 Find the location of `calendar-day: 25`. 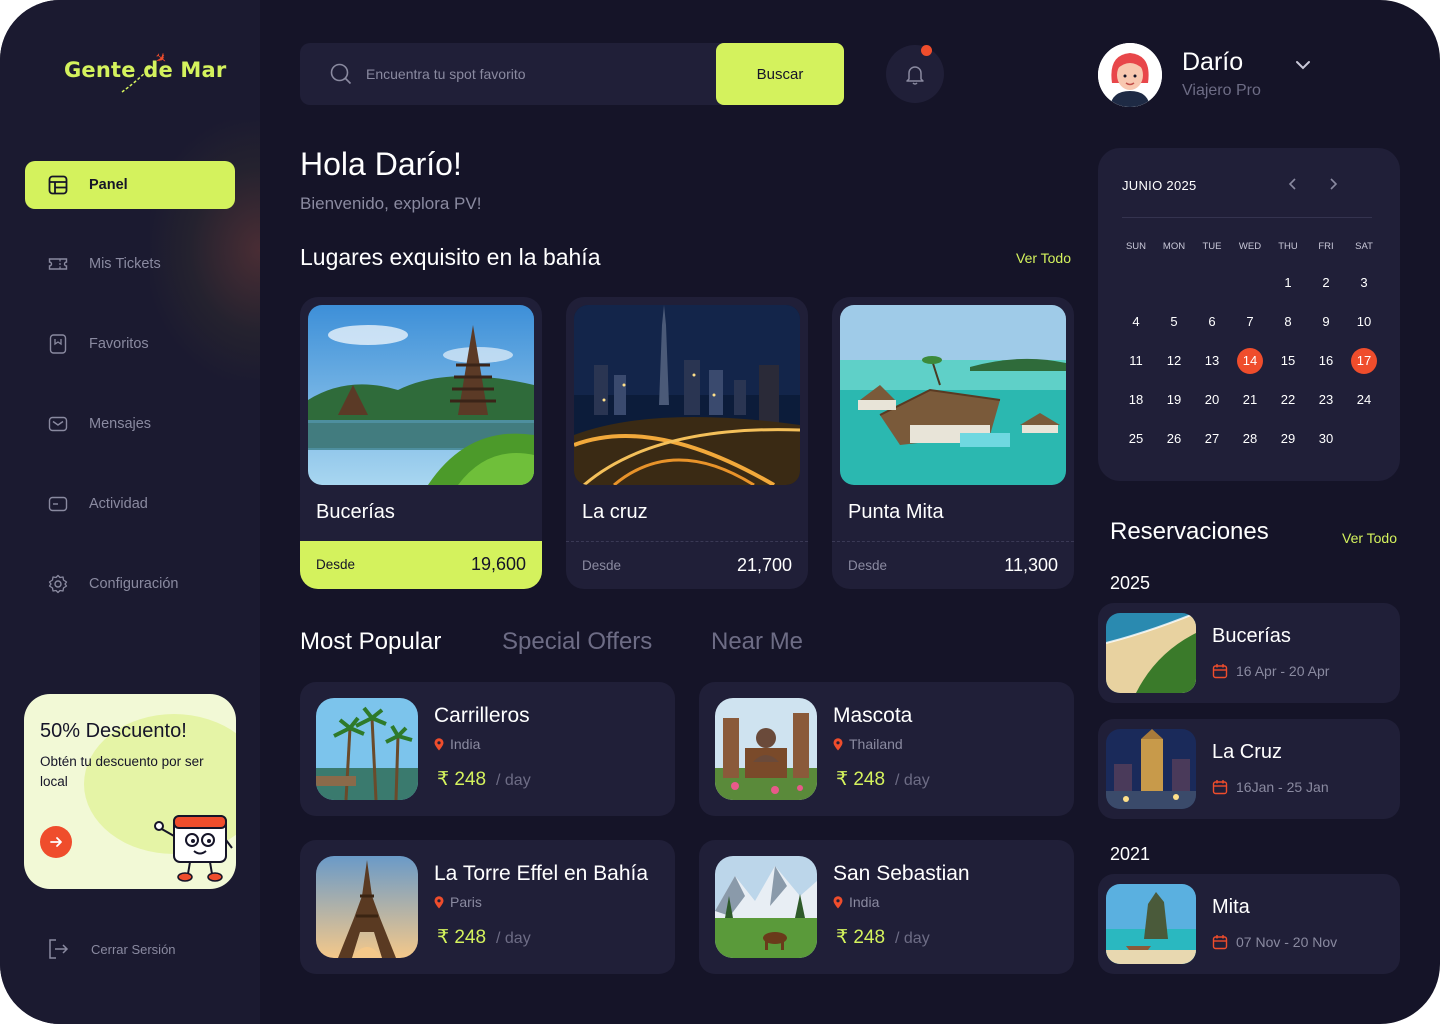

calendar-day: 25 is located at coordinates (1136, 439).